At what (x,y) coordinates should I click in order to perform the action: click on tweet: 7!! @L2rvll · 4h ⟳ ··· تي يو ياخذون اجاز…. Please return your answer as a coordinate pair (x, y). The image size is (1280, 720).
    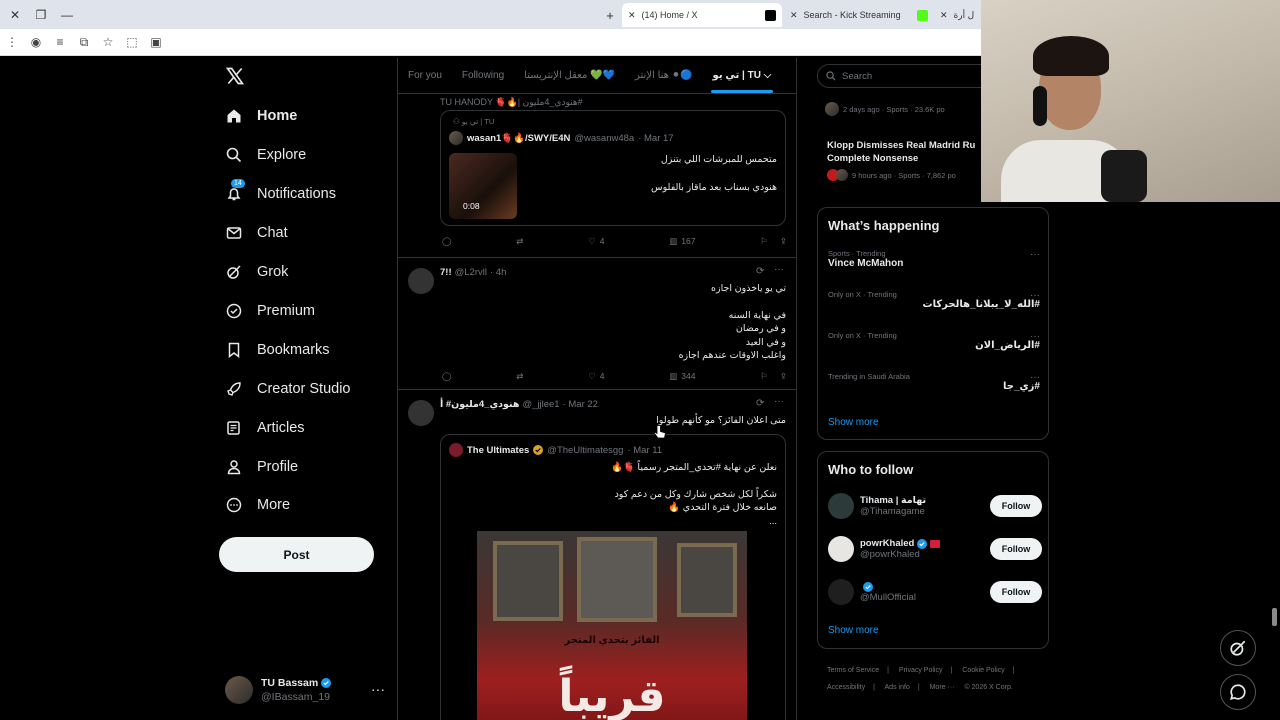
    Looking at the image, I should click on (597, 324).